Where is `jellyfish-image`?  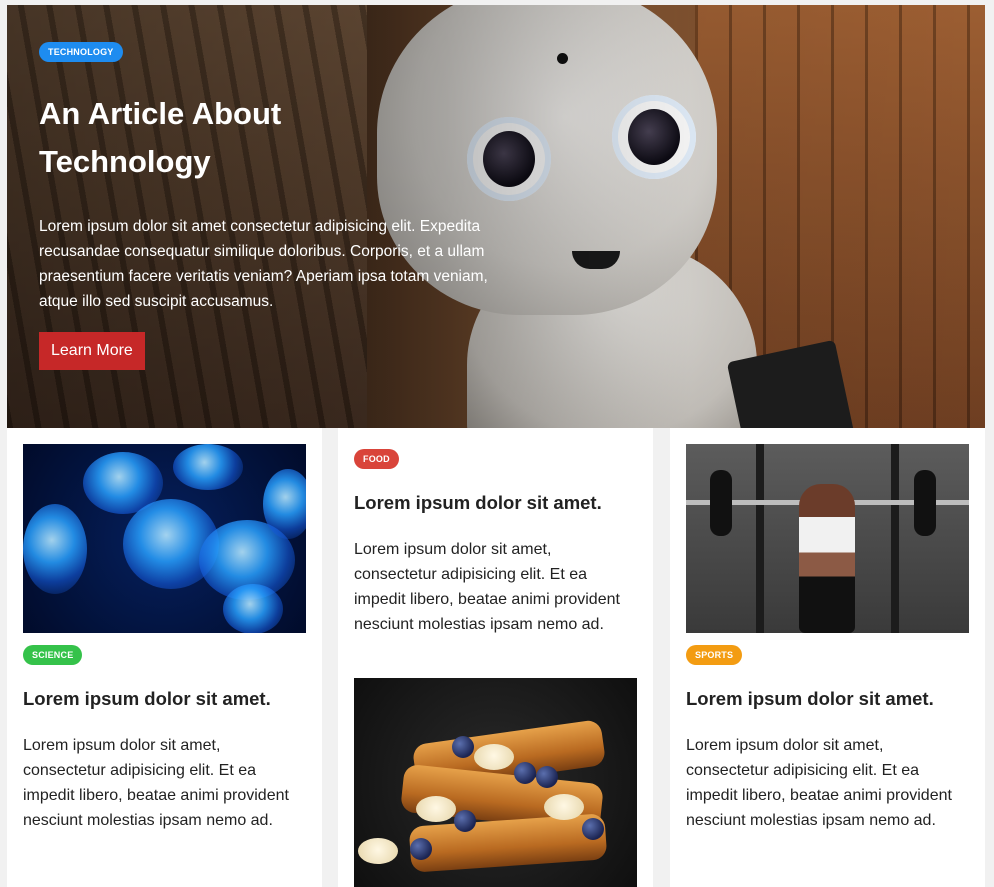
jellyfish-image is located at coordinates (164, 538).